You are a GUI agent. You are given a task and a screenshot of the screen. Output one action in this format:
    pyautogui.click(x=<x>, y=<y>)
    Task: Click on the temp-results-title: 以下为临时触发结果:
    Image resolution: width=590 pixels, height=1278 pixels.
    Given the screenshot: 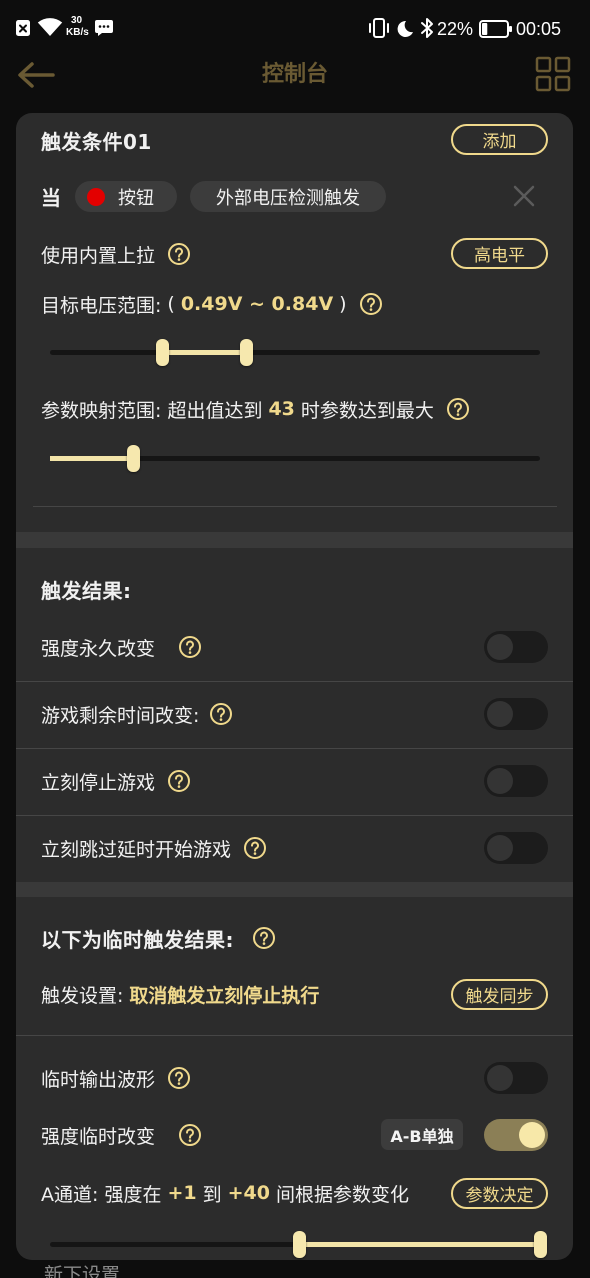 What is the action you would take?
    pyautogui.click(x=137, y=939)
    